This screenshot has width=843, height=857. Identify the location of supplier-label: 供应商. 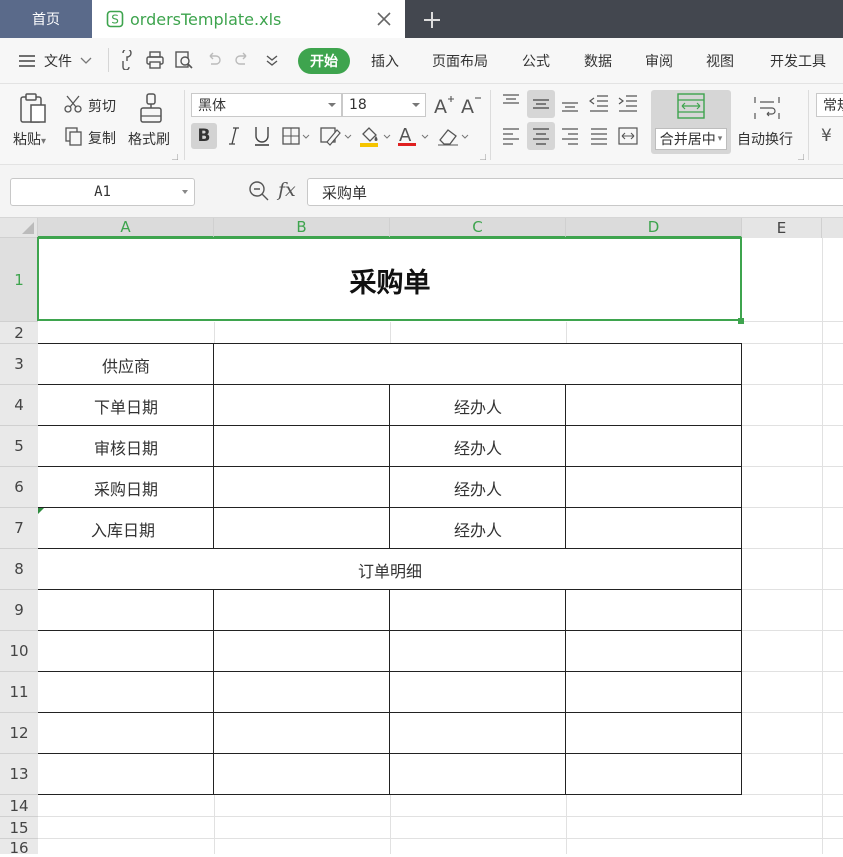
(125, 366).